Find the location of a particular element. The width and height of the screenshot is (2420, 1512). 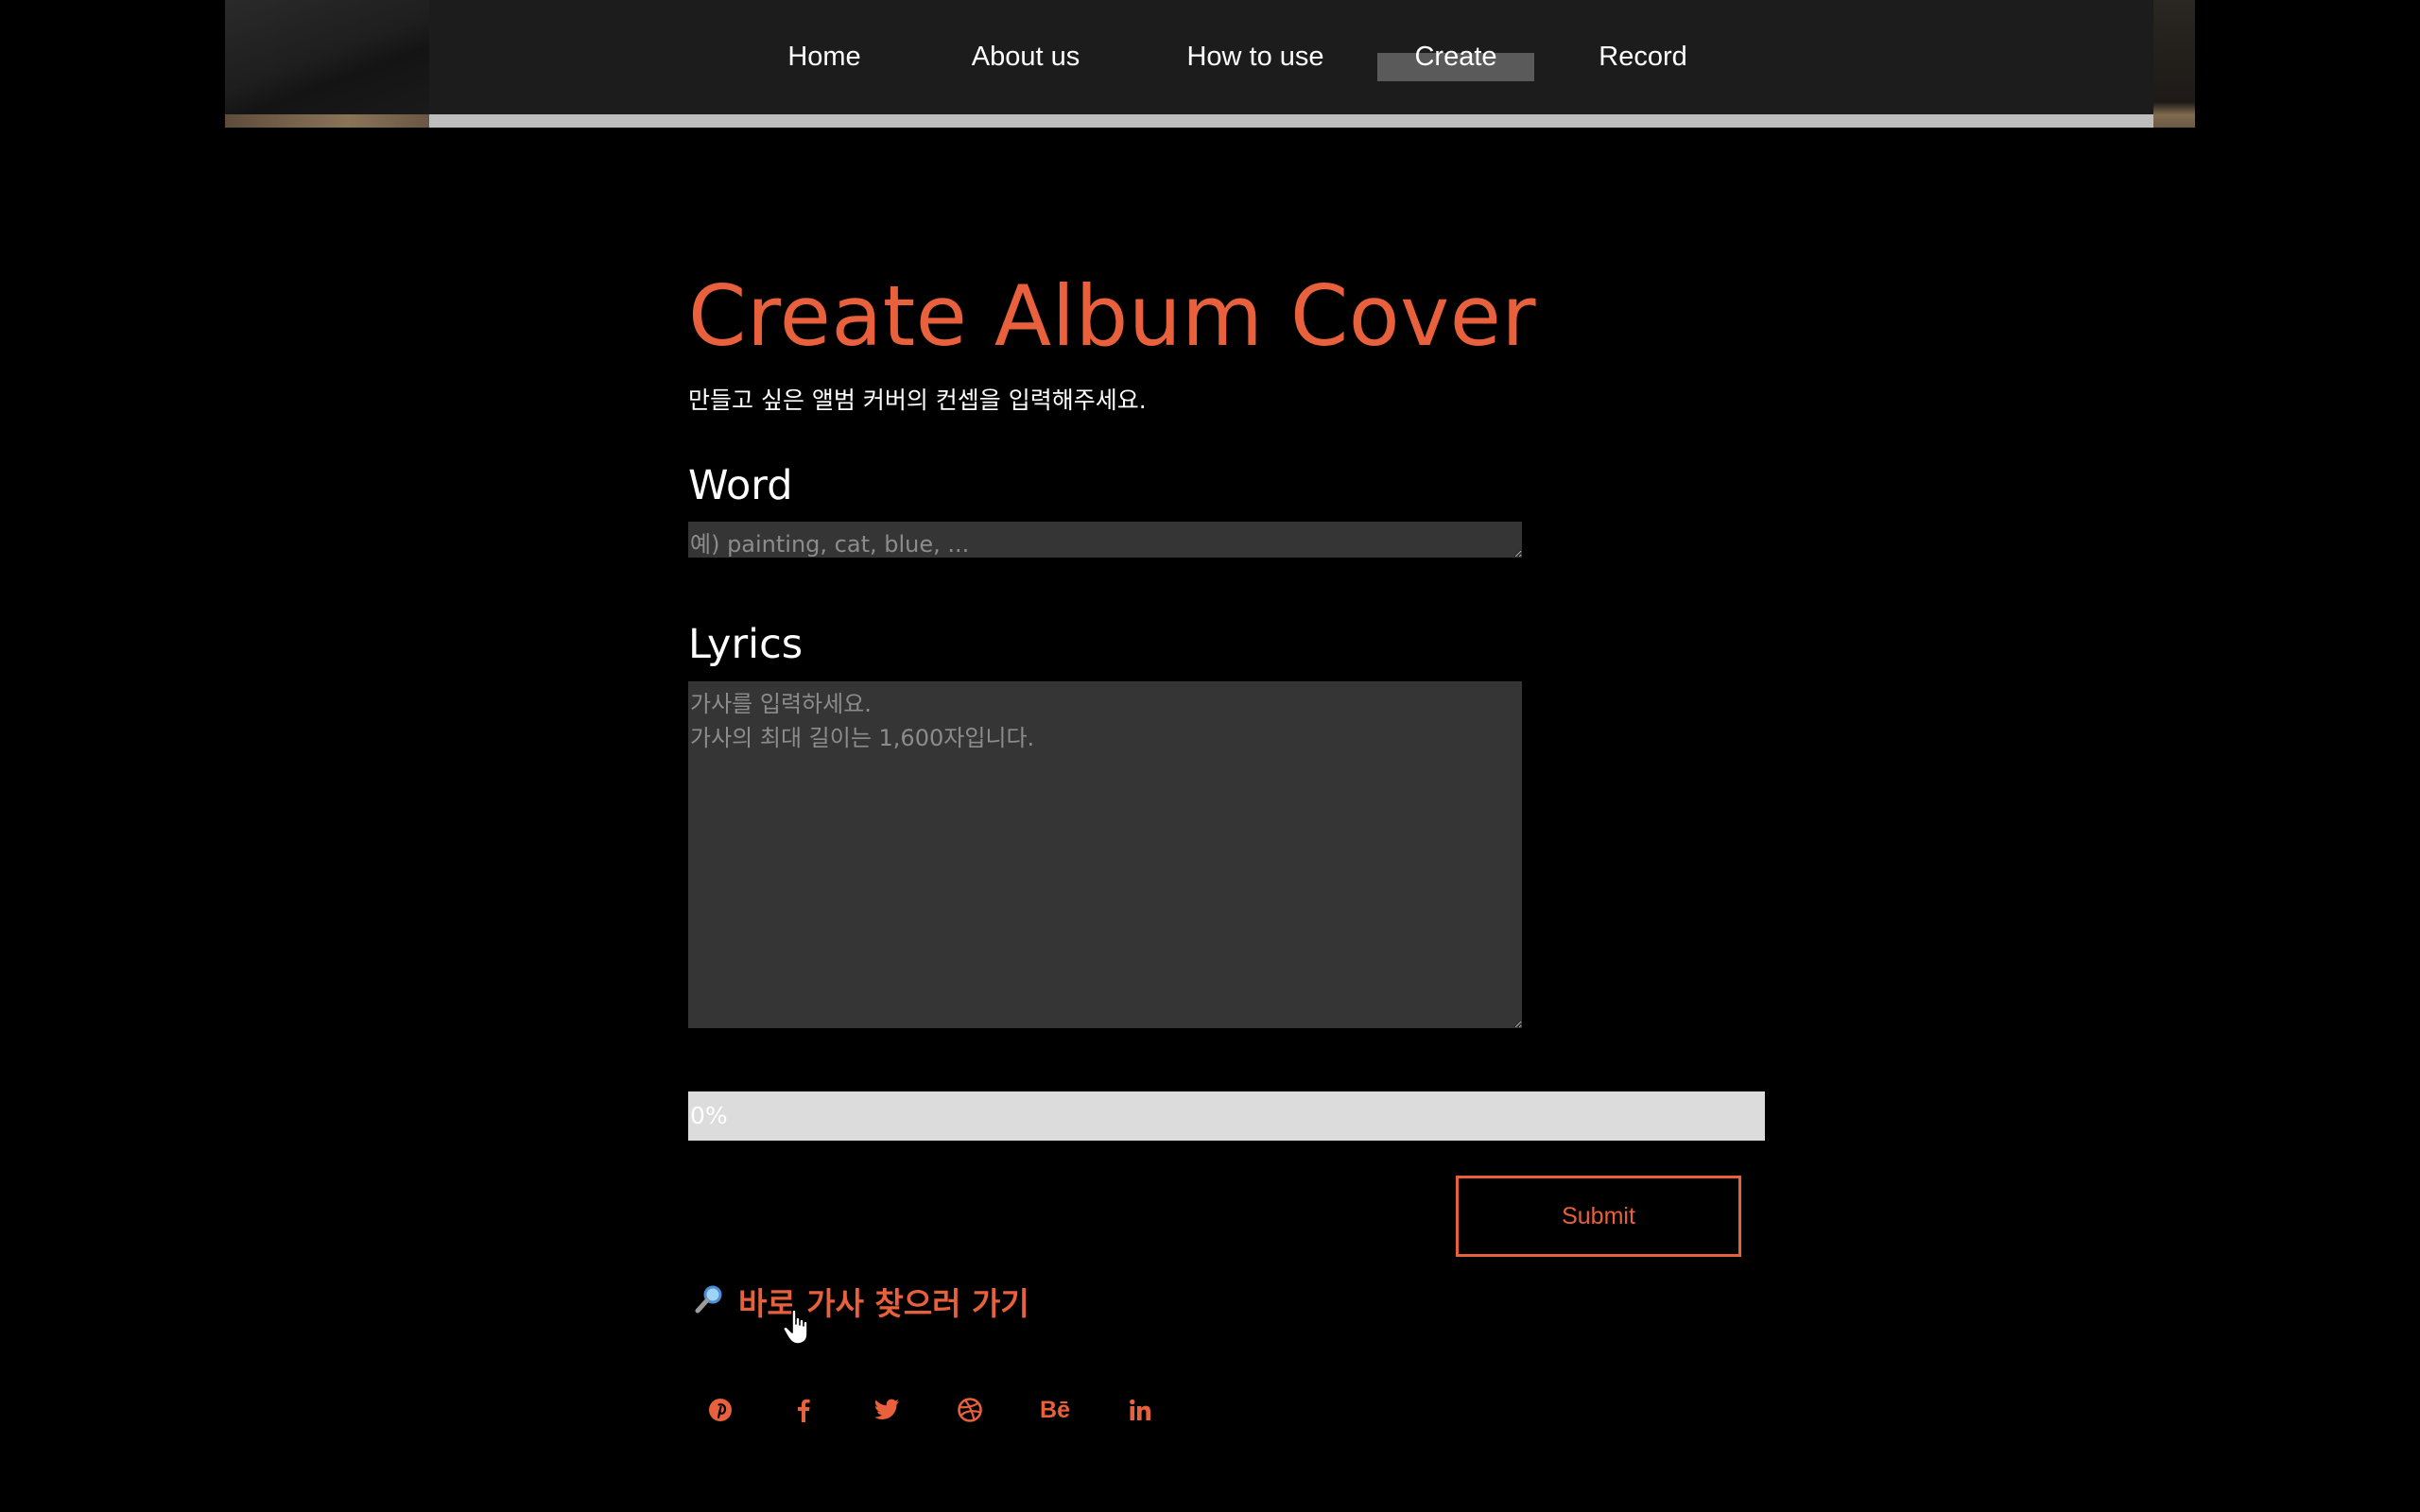

facebook-icon is located at coordinates (803, 1410).